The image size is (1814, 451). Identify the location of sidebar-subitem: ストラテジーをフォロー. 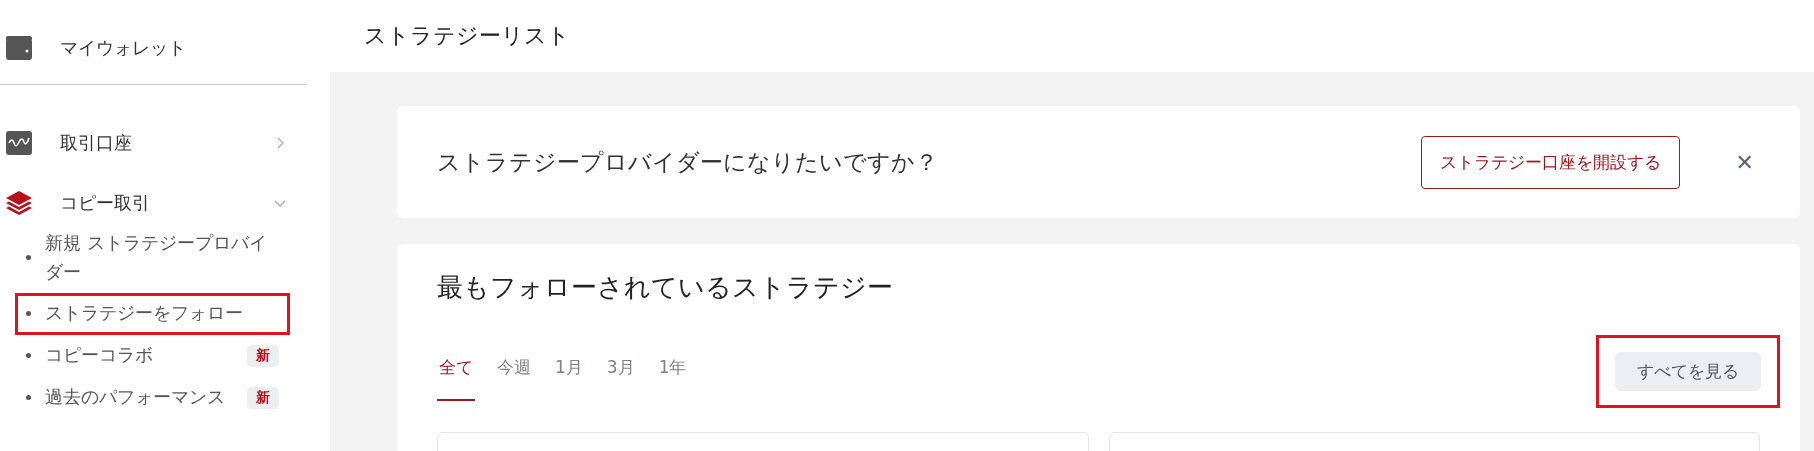
(152, 313).